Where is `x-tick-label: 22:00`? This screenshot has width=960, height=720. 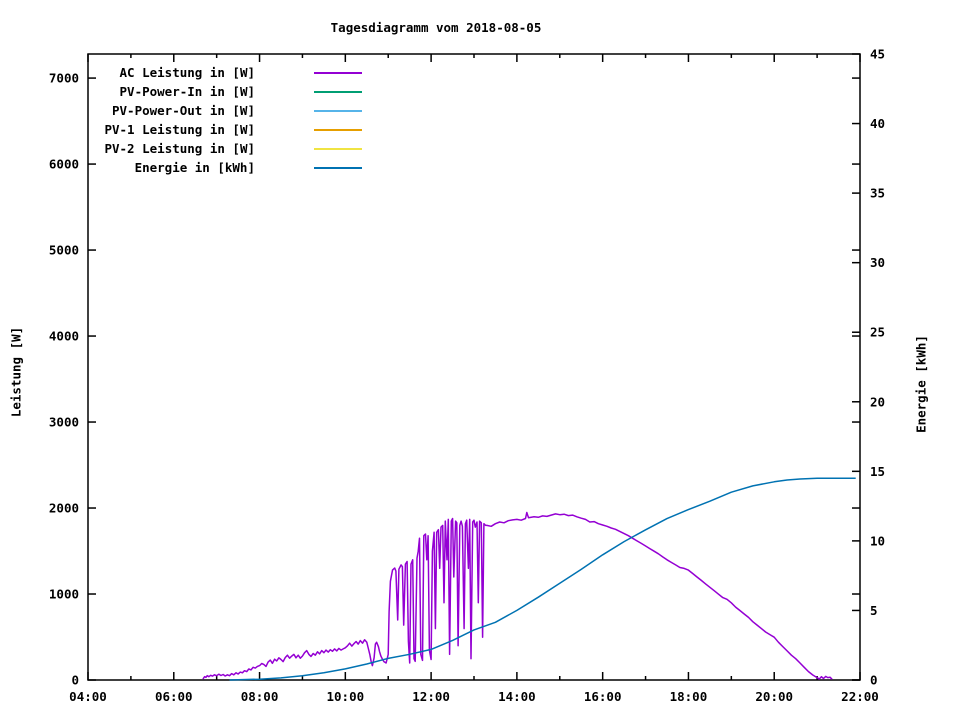
x-tick-label: 22:00 is located at coordinates (860, 696).